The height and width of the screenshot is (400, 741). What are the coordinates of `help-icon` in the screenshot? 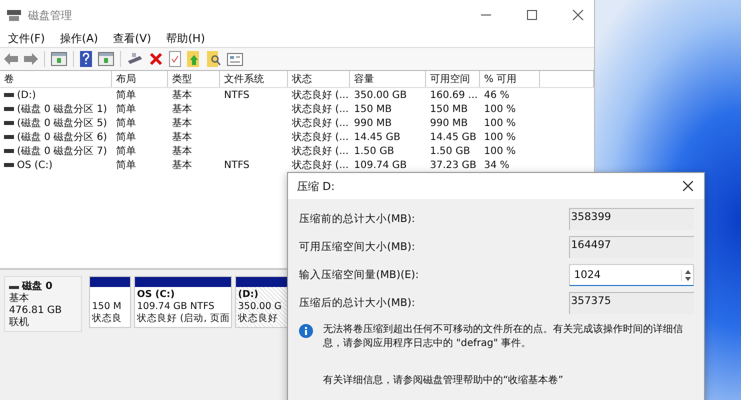 It's located at (86, 59).